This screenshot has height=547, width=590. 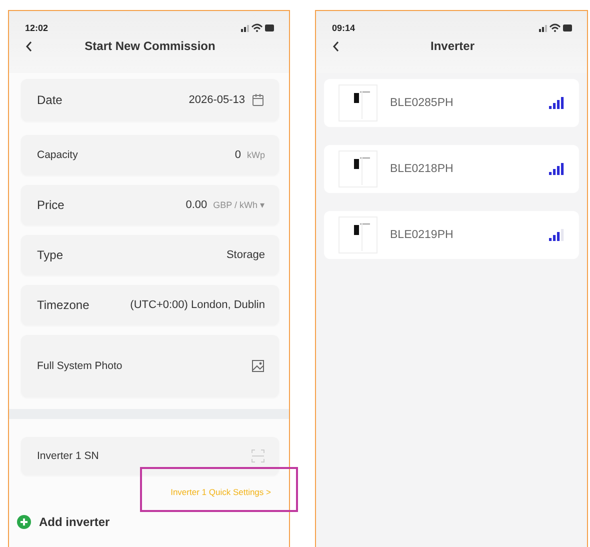 I want to click on device-card: BLE0285PH, so click(x=451, y=103).